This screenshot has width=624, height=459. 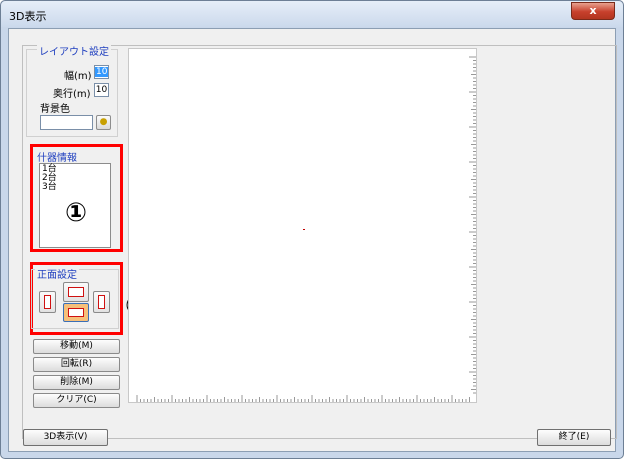 I want to click on front-right-button, so click(x=101, y=302).